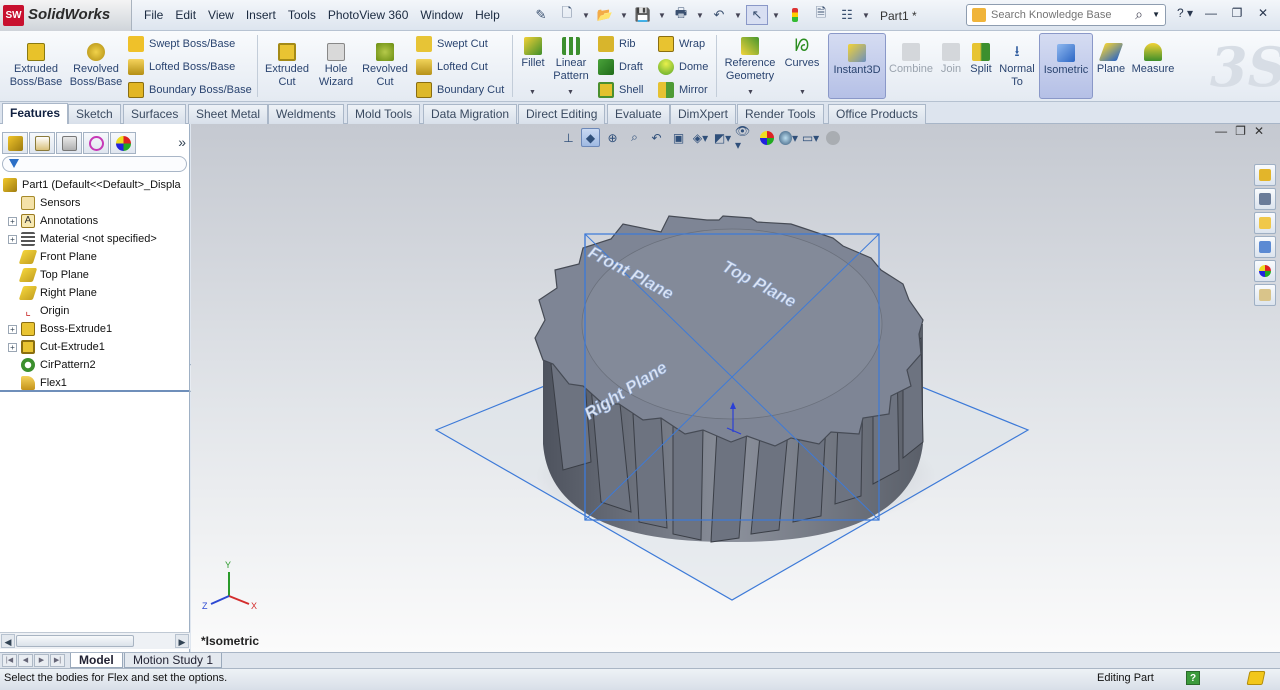 The width and height of the screenshot is (1280, 690). Describe the element at coordinates (36, 66) in the screenshot. I see `extruded-boss-button: Extruded Boss/Base` at that location.